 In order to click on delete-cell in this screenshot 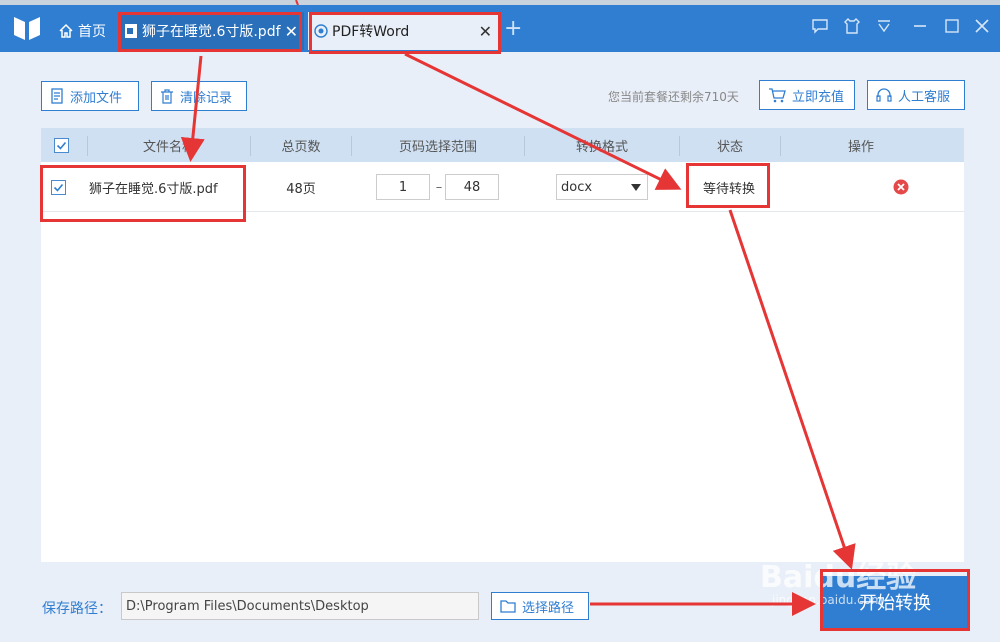, I will do `click(901, 187)`.